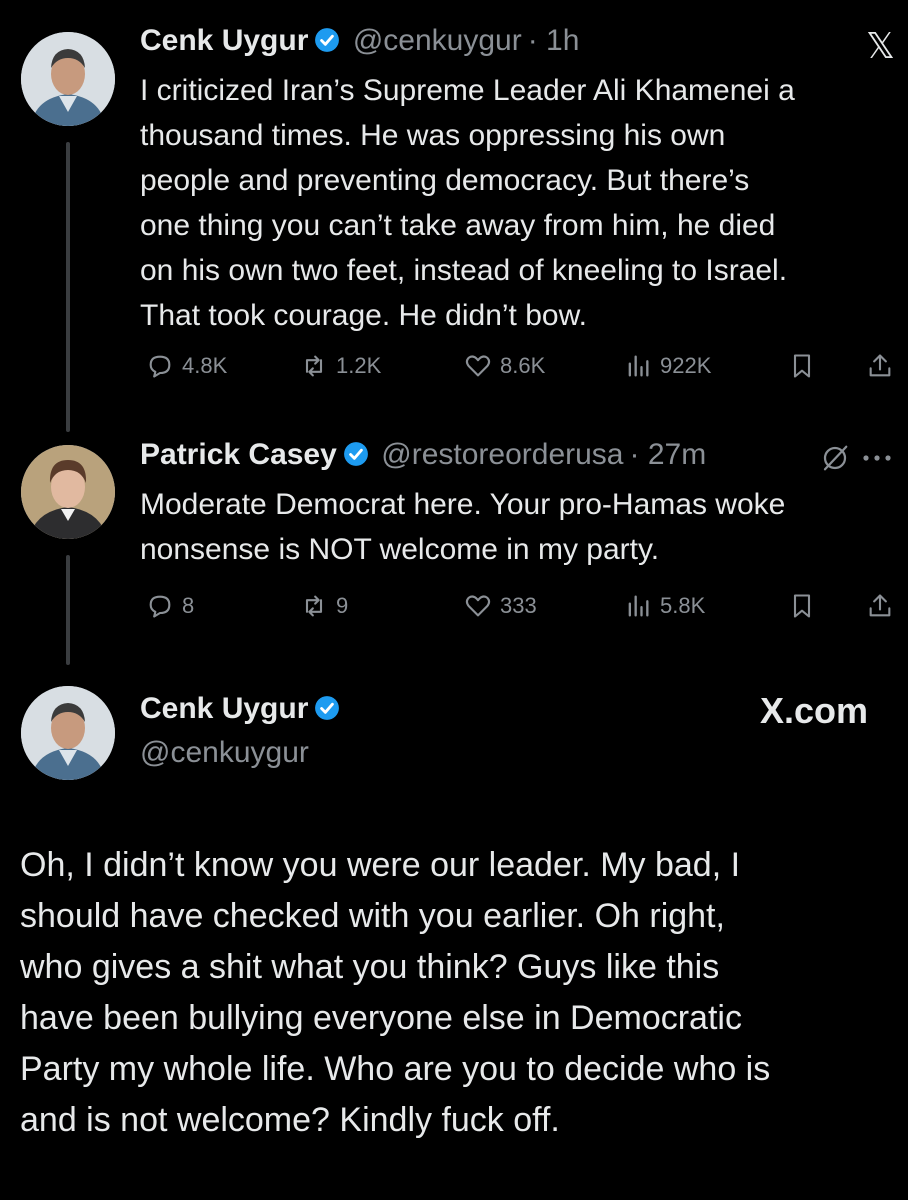  Describe the element at coordinates (188, 605) in the screenshot. I see `reply-count: 8` at that location.